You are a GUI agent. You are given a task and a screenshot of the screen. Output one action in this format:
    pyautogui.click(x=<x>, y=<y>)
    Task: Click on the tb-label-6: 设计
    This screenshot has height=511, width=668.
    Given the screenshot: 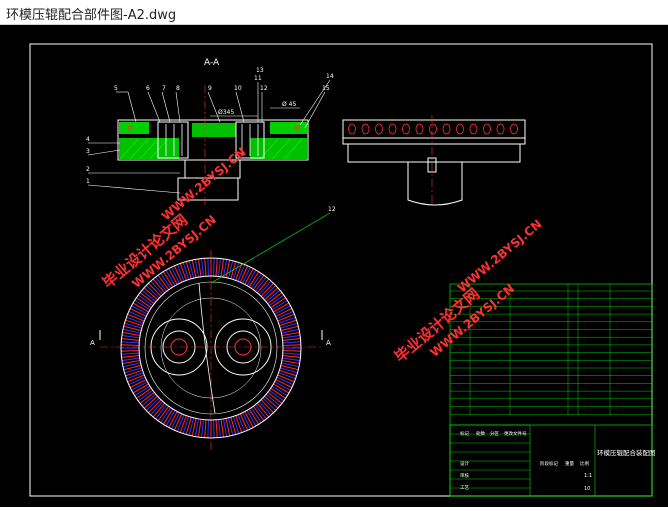 What is the action you would take?
    pyautogui.click(x=464, y=463)
    